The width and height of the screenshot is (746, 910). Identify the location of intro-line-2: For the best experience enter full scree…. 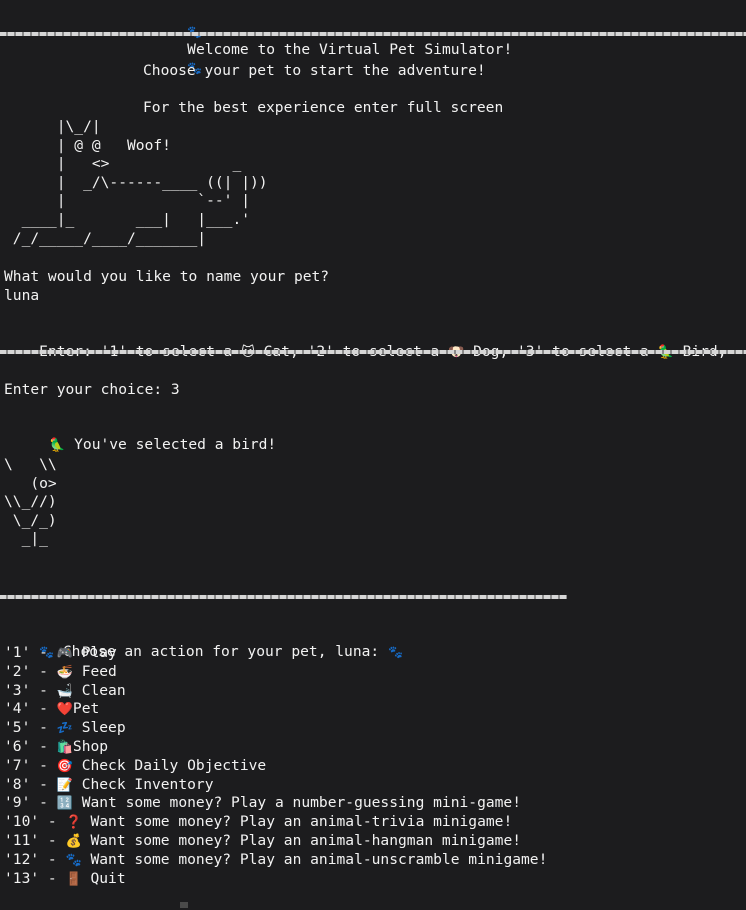
(323, 107).